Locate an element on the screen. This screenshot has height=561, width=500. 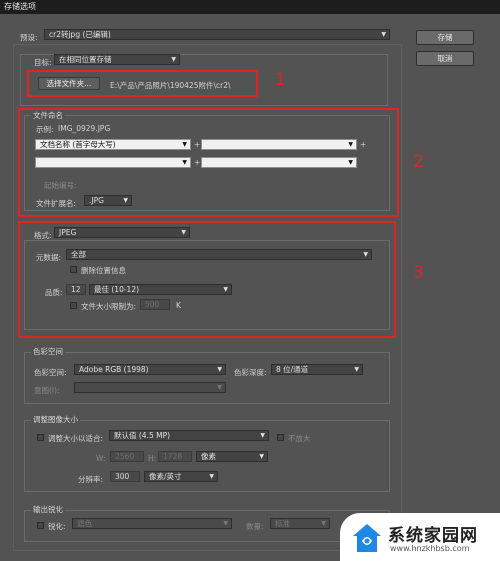
resolution-input: 300 is located at coordinates (125, 476).